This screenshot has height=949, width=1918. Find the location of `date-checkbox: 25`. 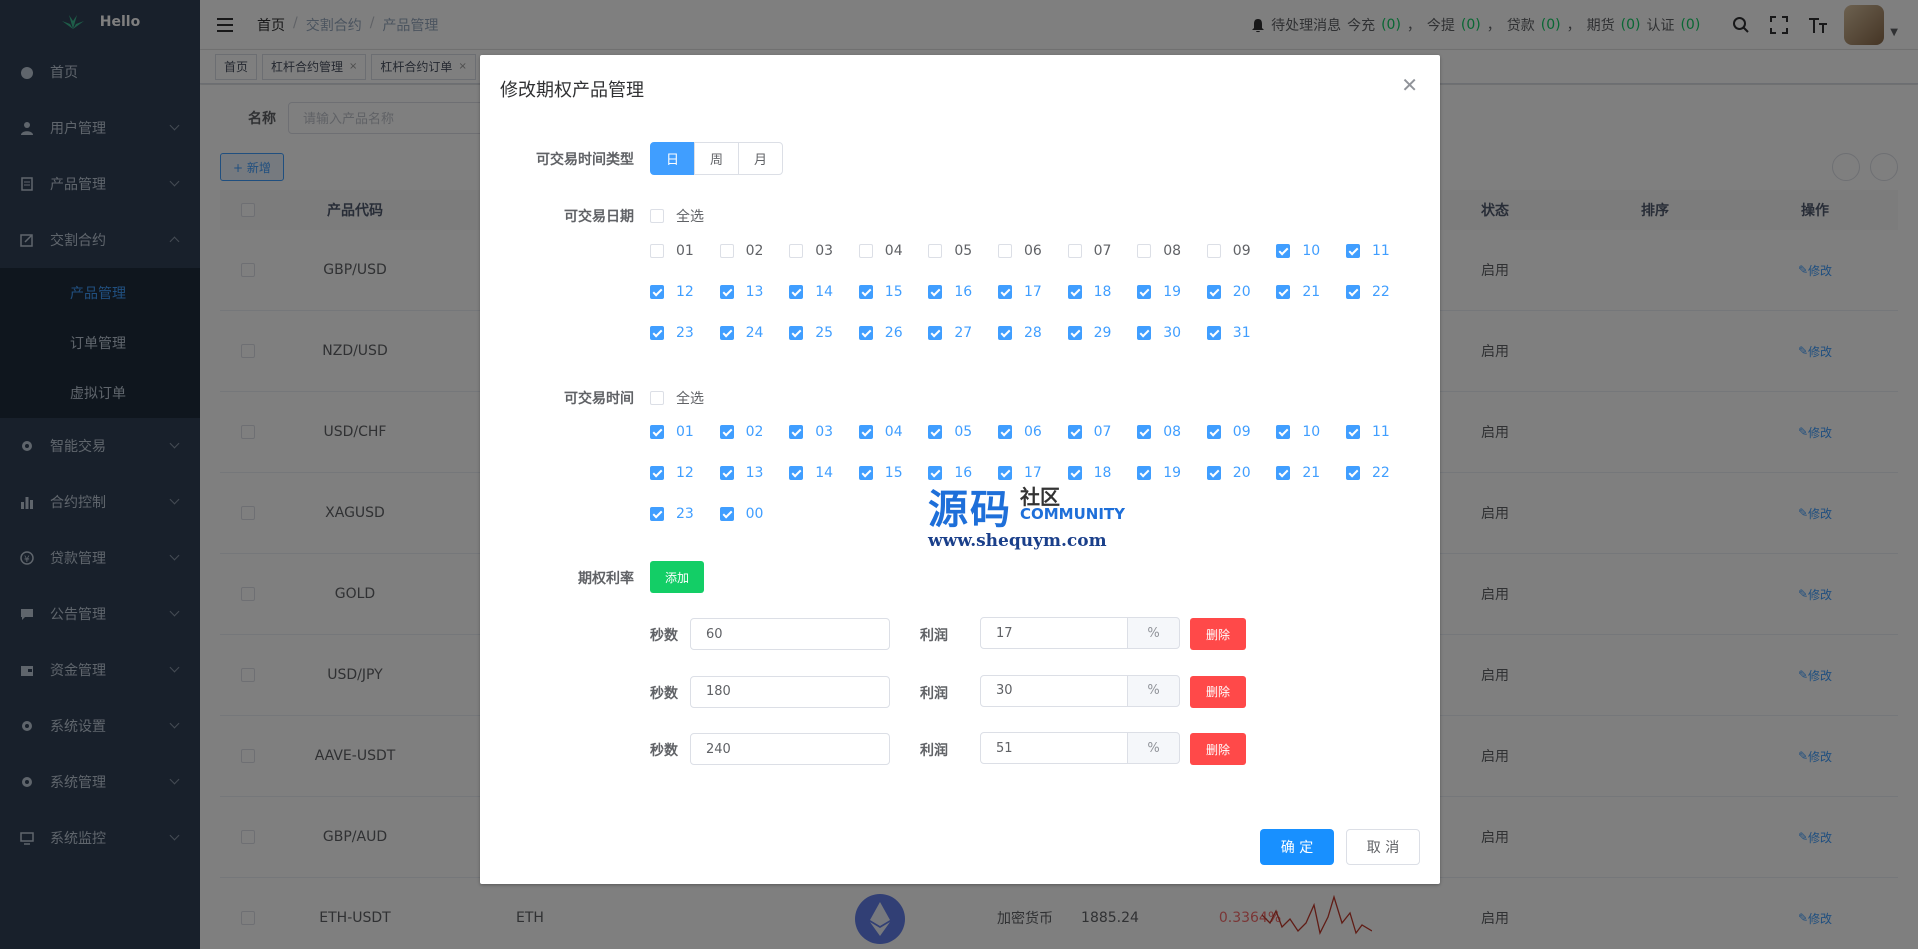

date-checkbox: 25 is located at coordinates (811, 333).